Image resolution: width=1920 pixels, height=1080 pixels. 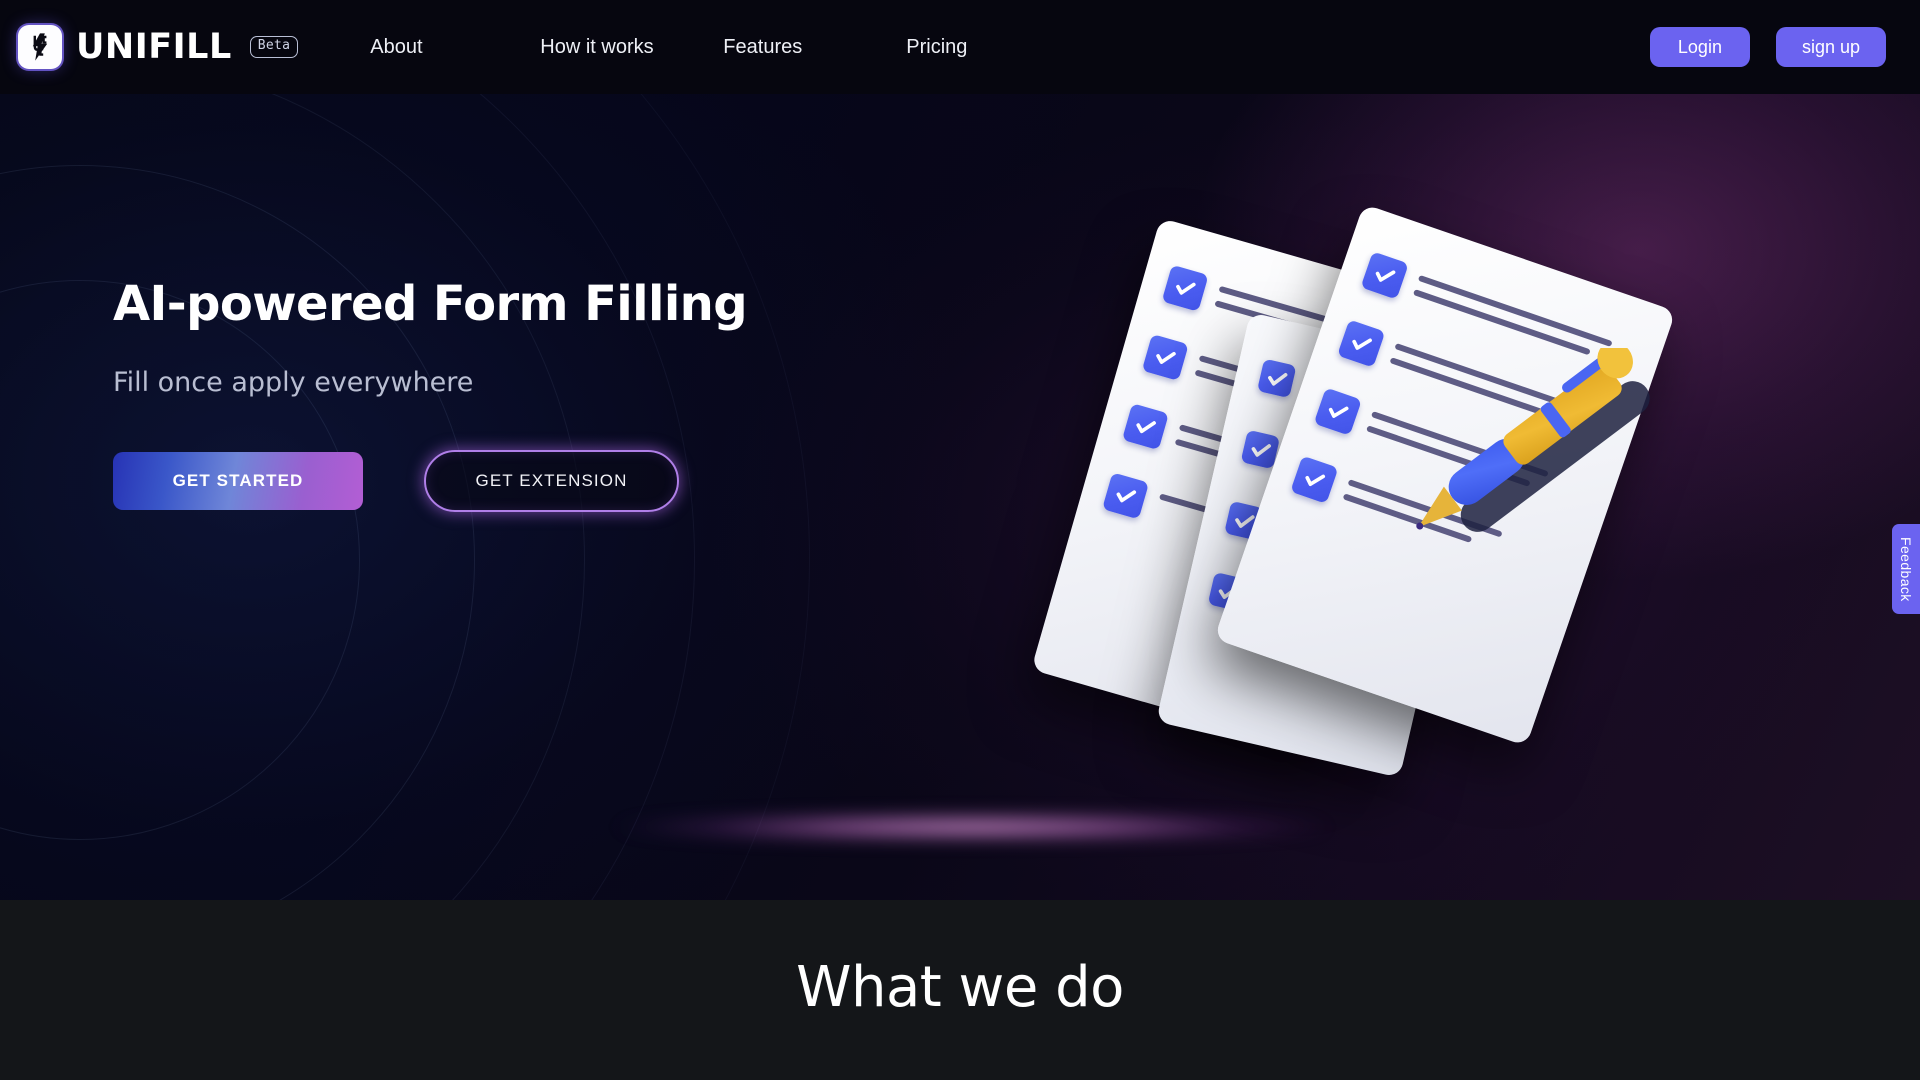 What do you see at coordinates (40, 47) in the screenshot?
I see `unifill-uf-bolt-logo-icon` at bounding box center [40, 47].